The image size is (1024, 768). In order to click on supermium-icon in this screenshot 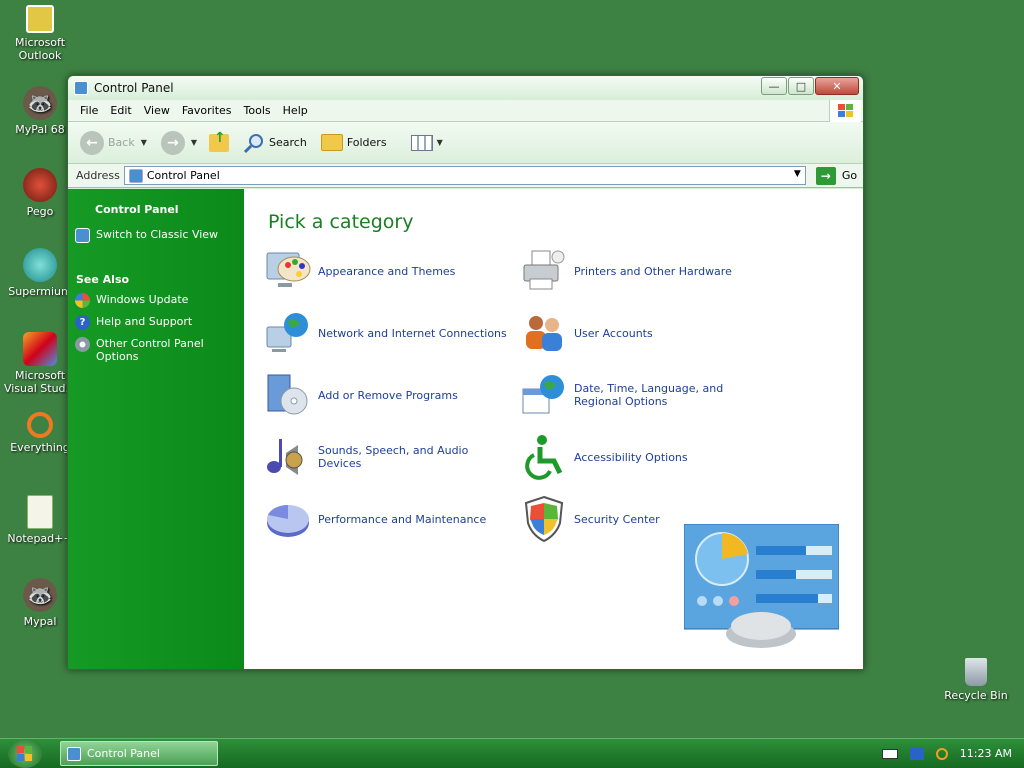, I will do `click(40, 265)`.